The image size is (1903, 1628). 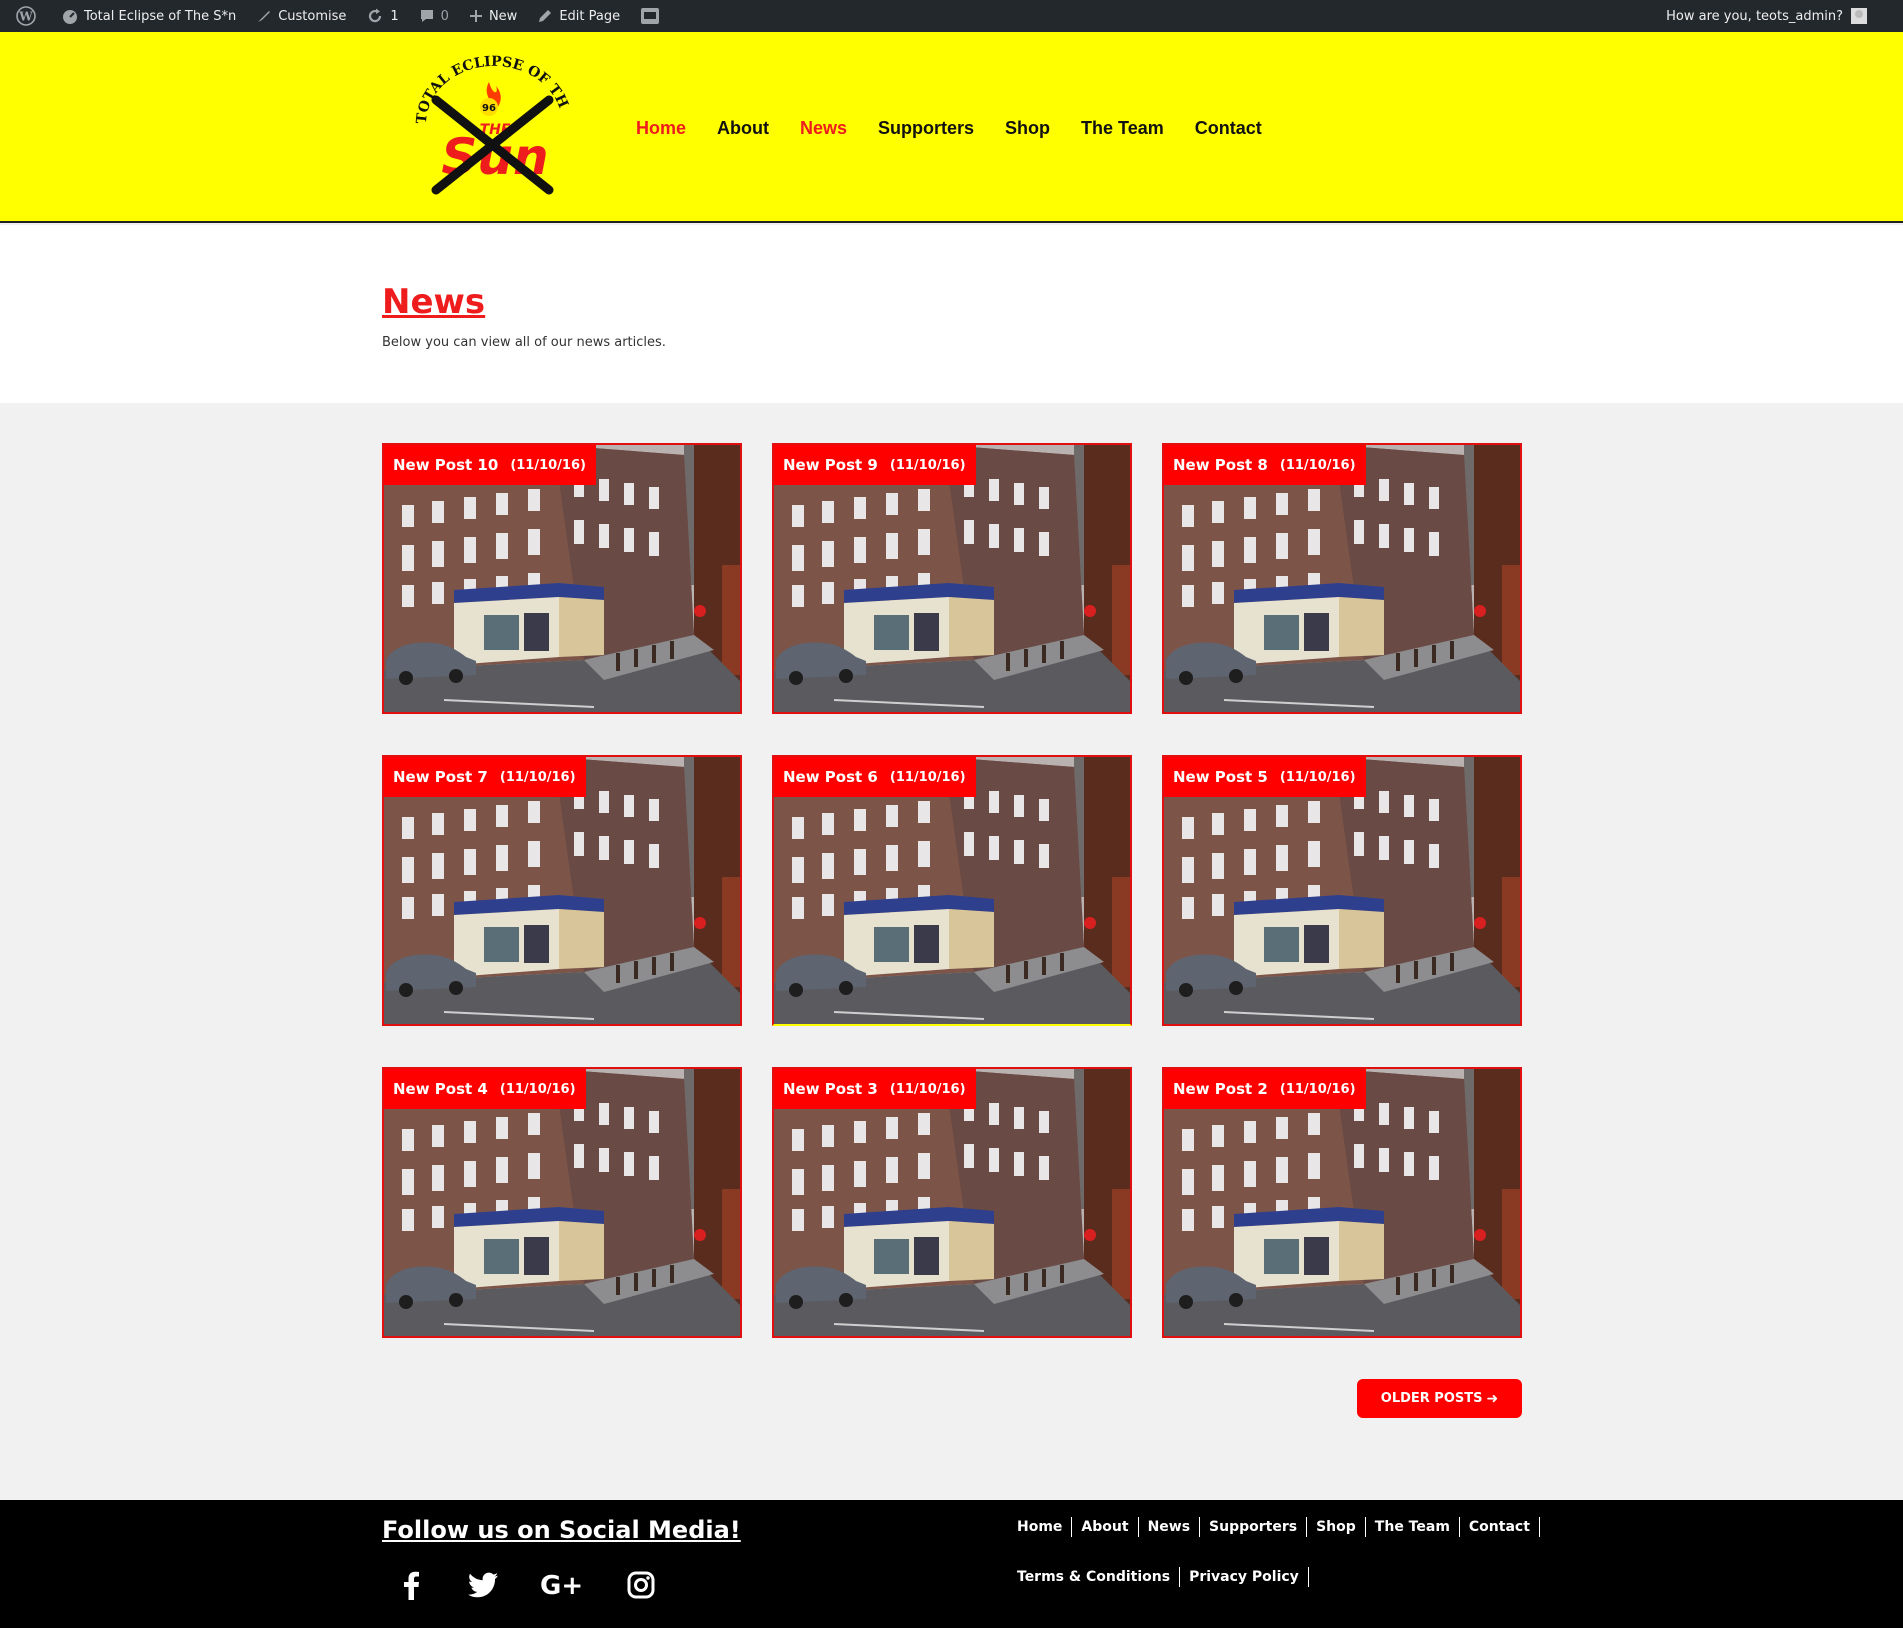 I want to click on footer-nav-news: News, so click(x=1170, y=1527).